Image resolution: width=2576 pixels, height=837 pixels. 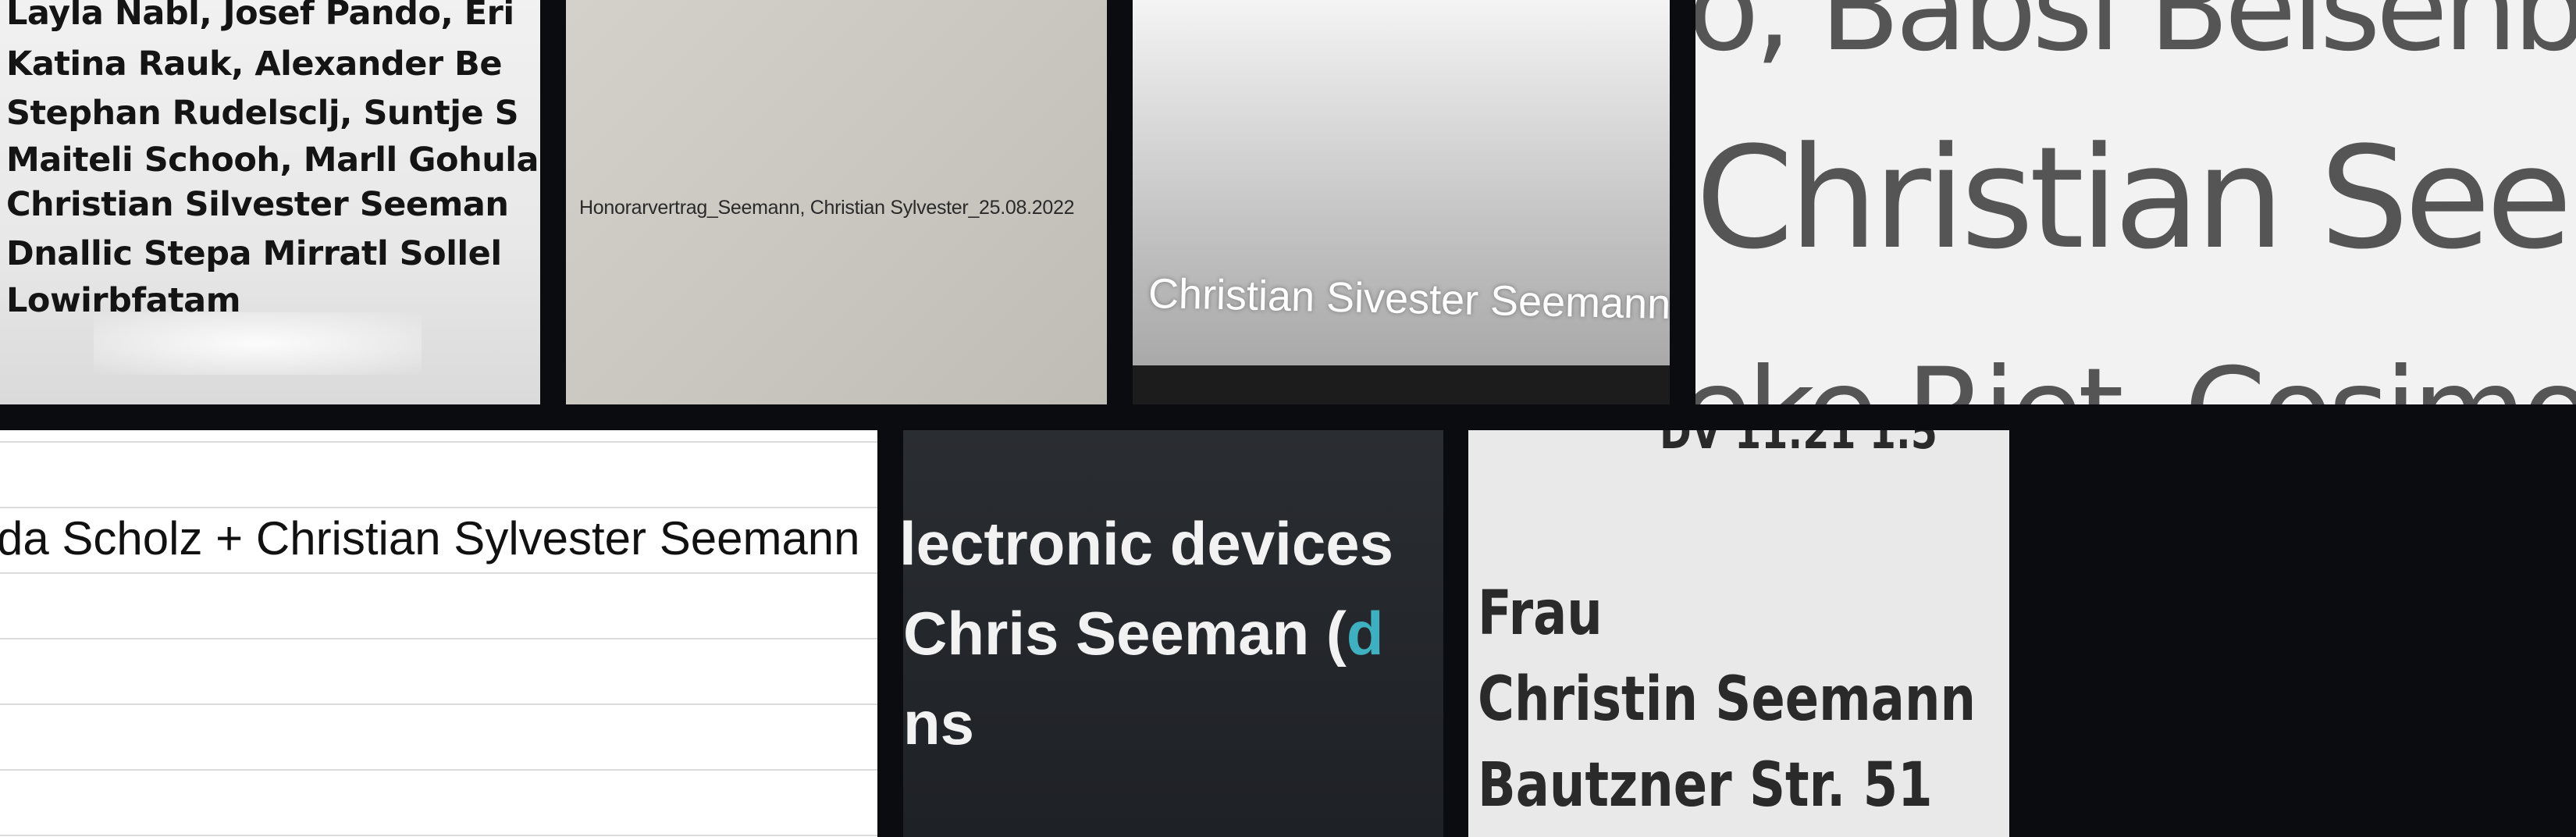 I want to click on large-text-top: o, Babsi Beisenbe, so click(x=2135, y=38).